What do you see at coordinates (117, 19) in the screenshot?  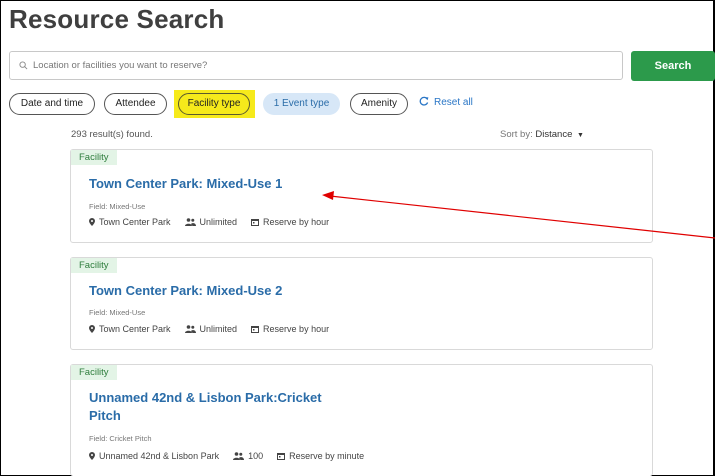 I see `page-title: Resource Search` at bounding box center [117, 19].